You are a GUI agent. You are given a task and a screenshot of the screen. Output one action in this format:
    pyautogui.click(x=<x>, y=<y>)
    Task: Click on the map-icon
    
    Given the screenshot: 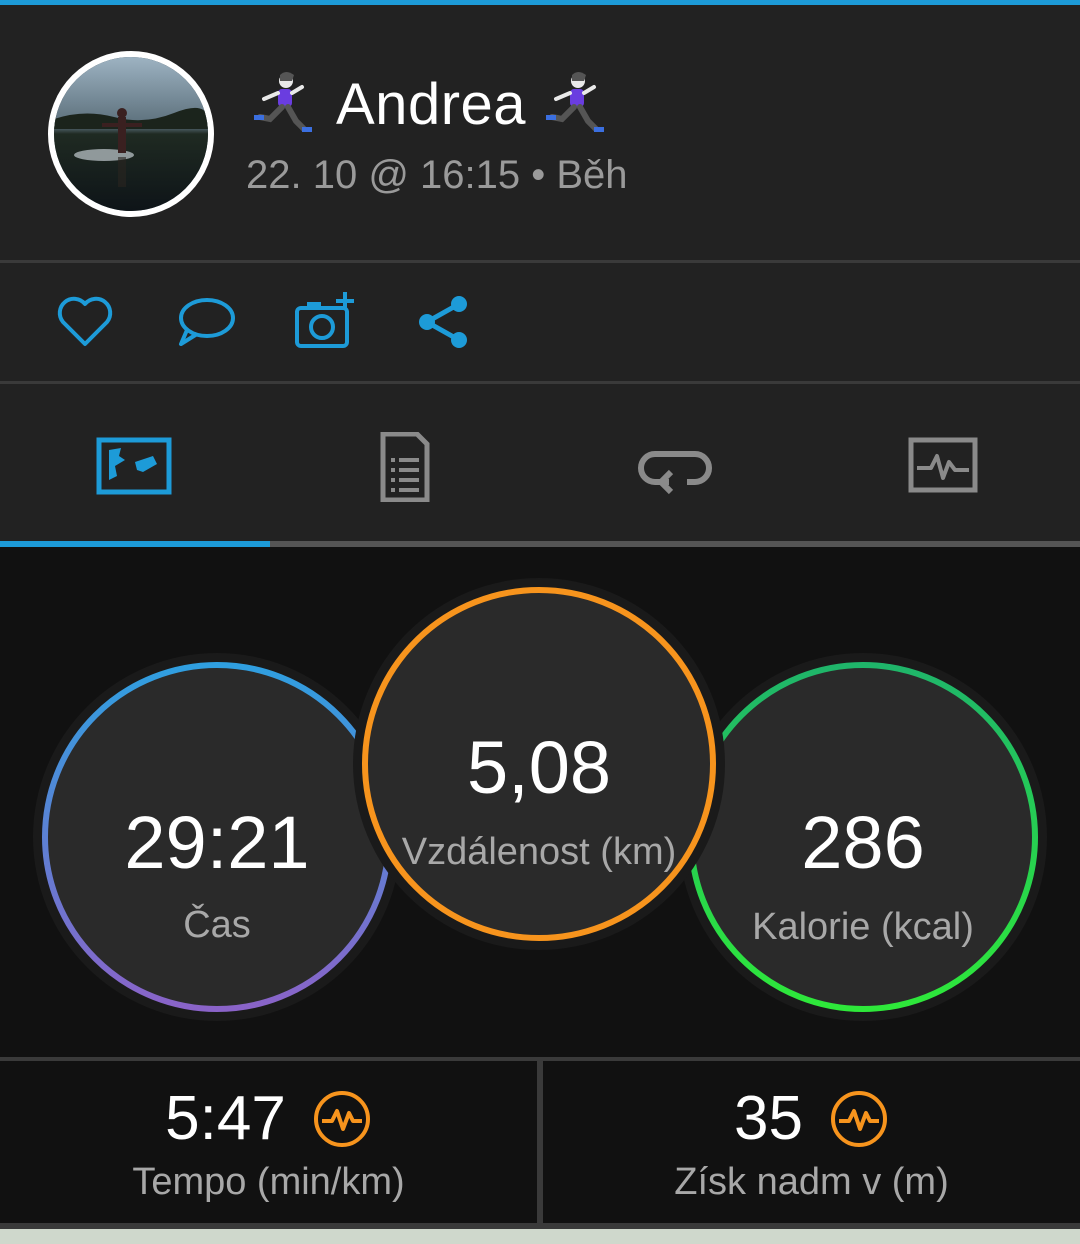 What is the action you would take?
    pyautogui.click(x=134, y=466)
    